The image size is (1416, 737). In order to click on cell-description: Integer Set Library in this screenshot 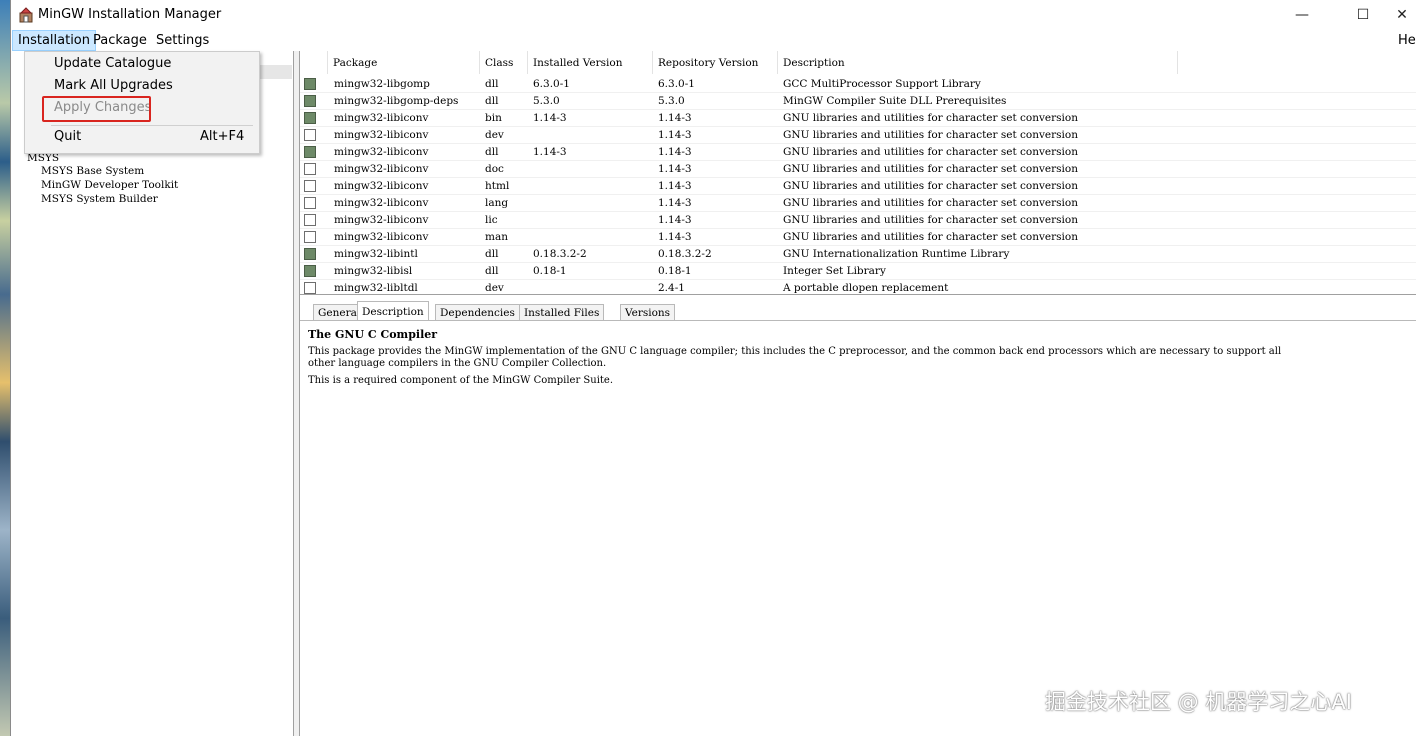, I will do `click(834, 271)`.